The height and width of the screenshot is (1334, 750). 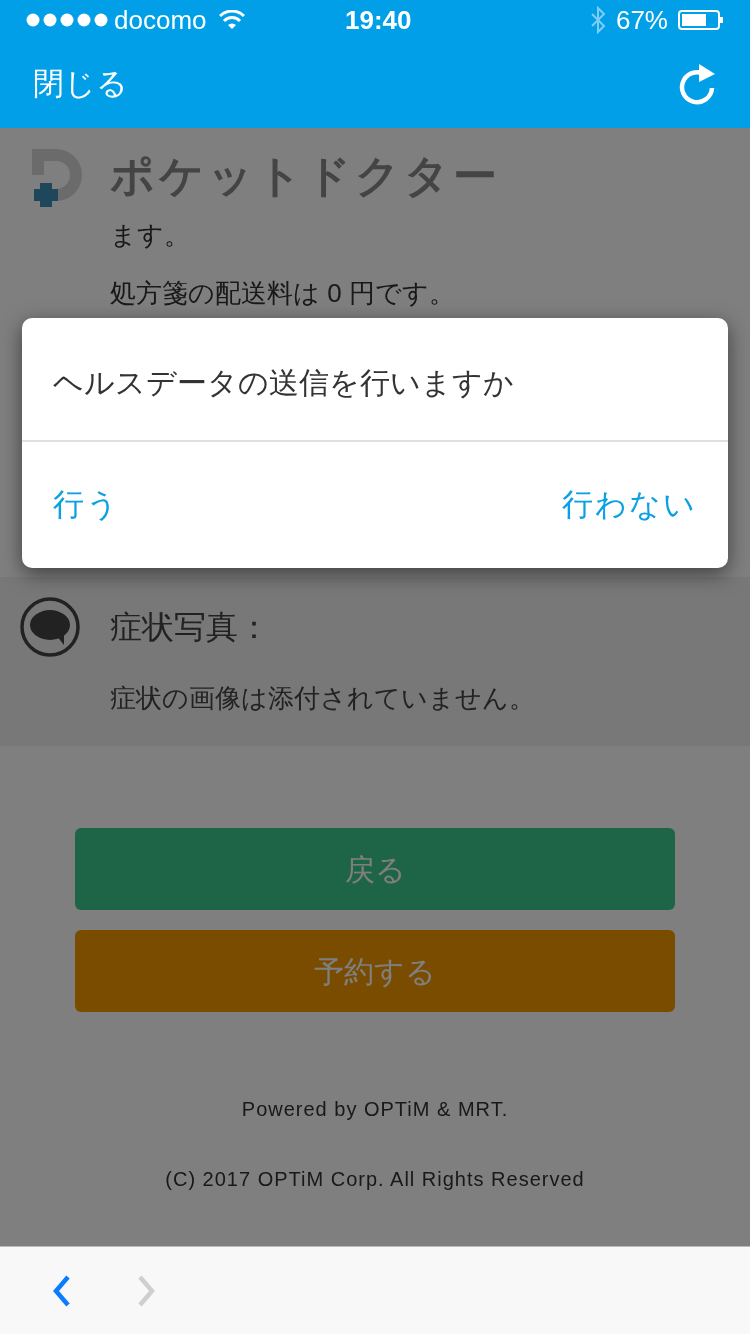 I want to click on section-title: 症状写真：, so click(x=190, y=627).